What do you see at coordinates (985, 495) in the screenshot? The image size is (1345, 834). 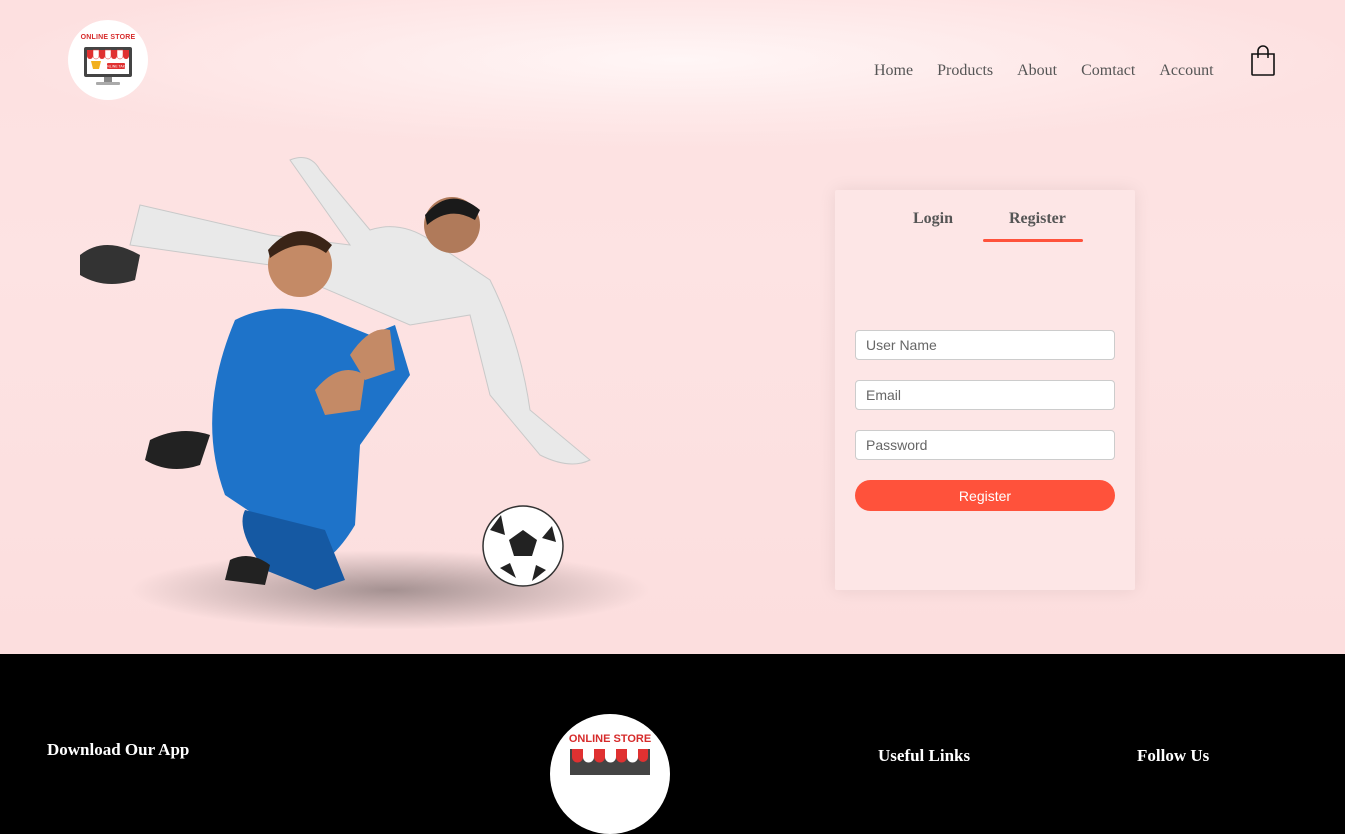 I see `register-button: Register` at bounding box center [985, 495].